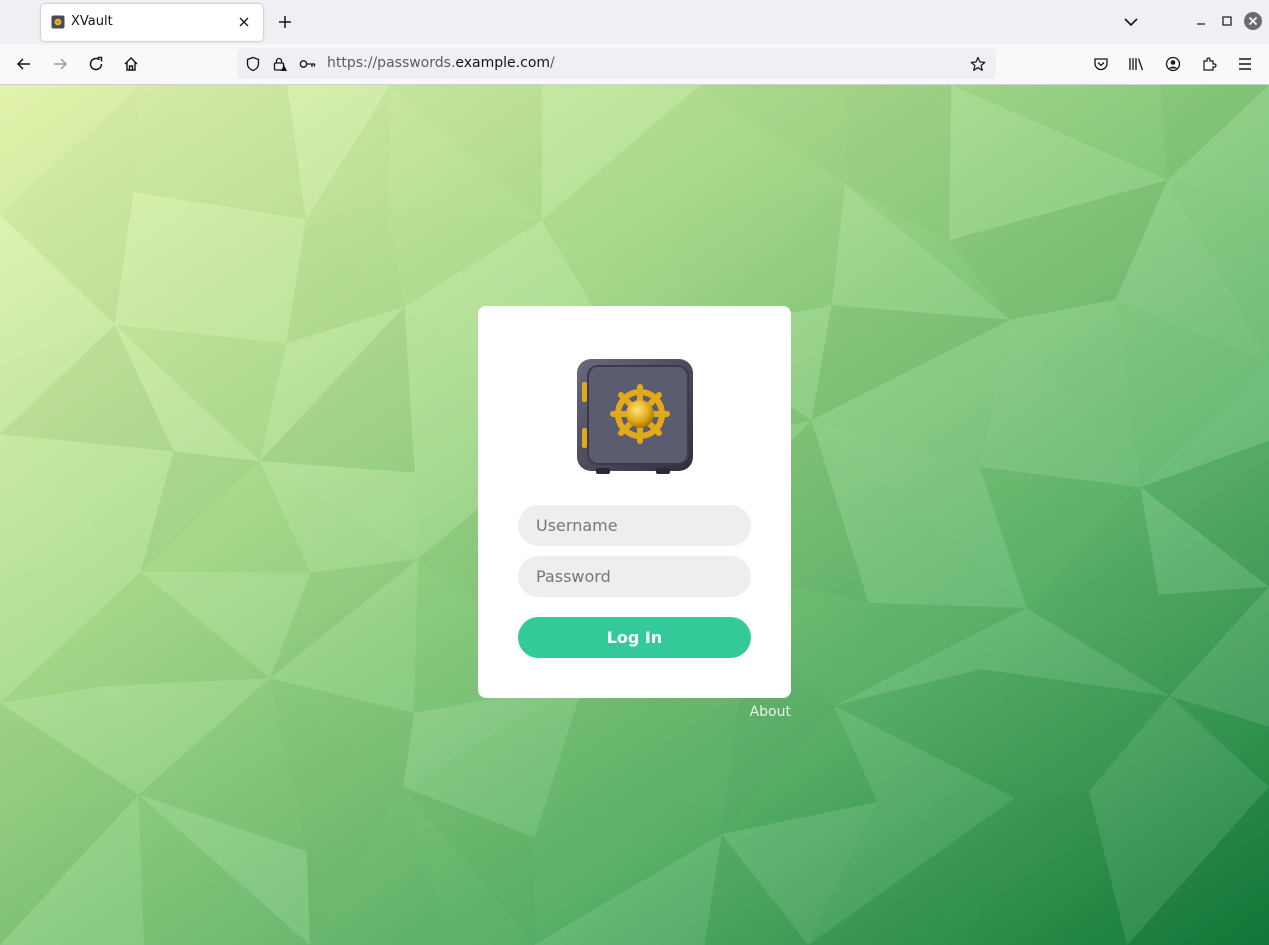  I want to click on tab-xvault: XVault, so click(152, 22).